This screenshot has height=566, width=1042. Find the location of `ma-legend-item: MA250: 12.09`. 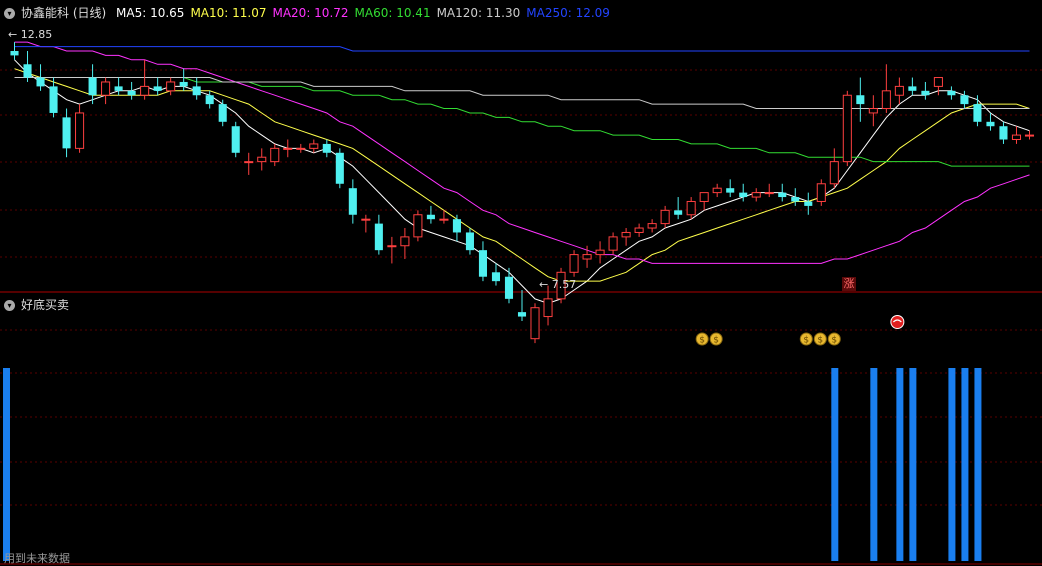

ma-legend-item: MA250: 12.09 is located at coordinates (568, 13).